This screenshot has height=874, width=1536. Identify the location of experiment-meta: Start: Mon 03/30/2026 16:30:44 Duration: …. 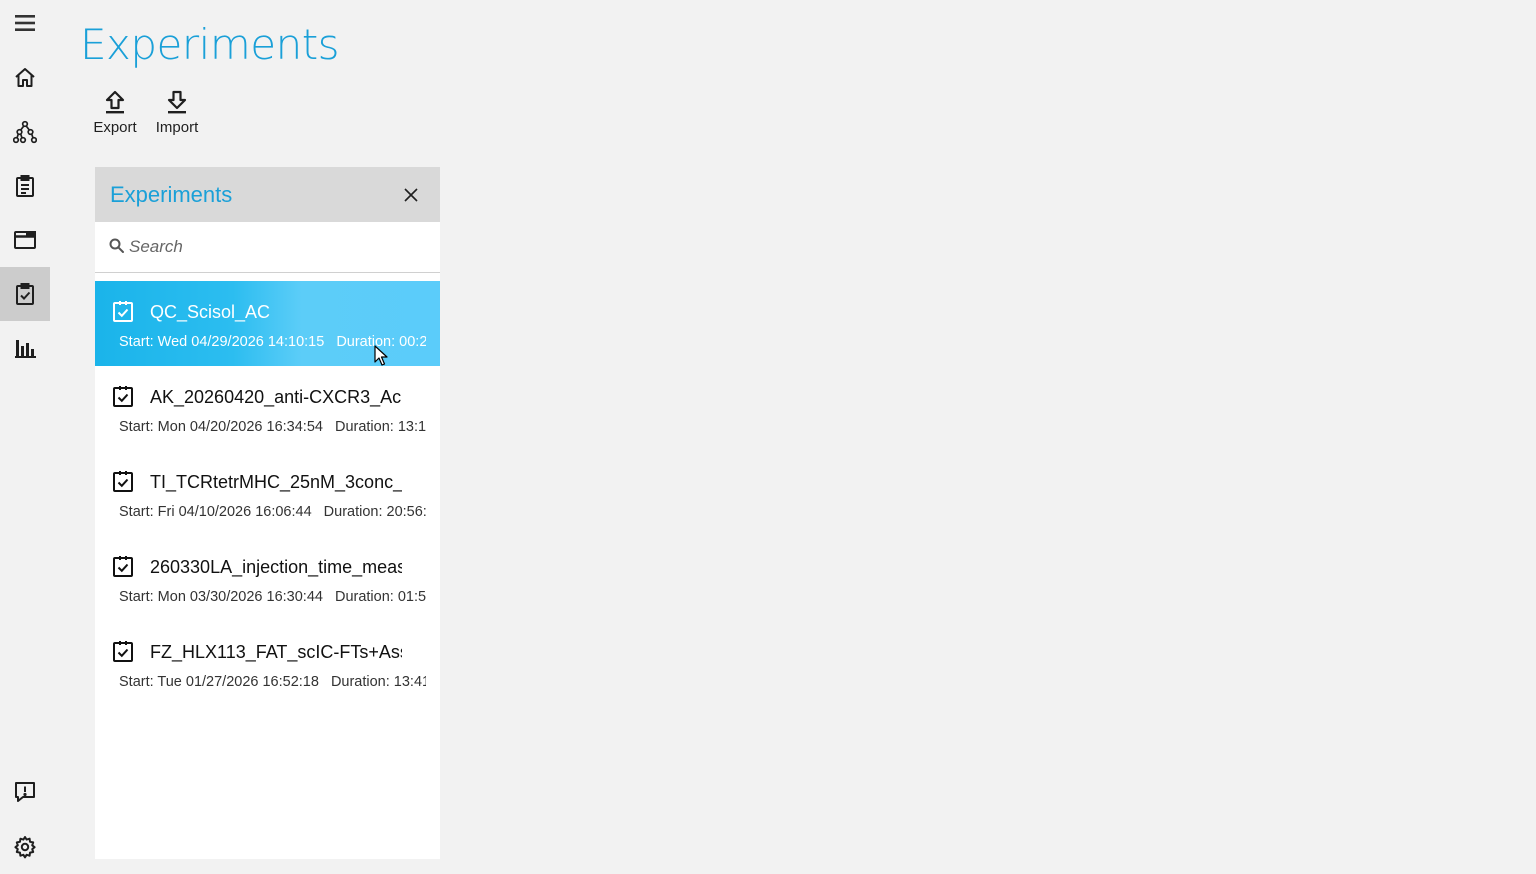
(272, 597).